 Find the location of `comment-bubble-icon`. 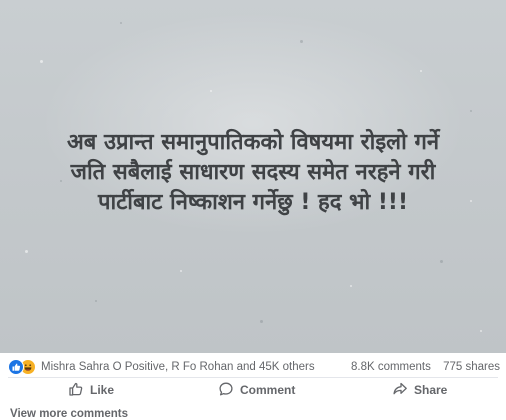

comment-bubble-icon is located at coordinates (226, 390).